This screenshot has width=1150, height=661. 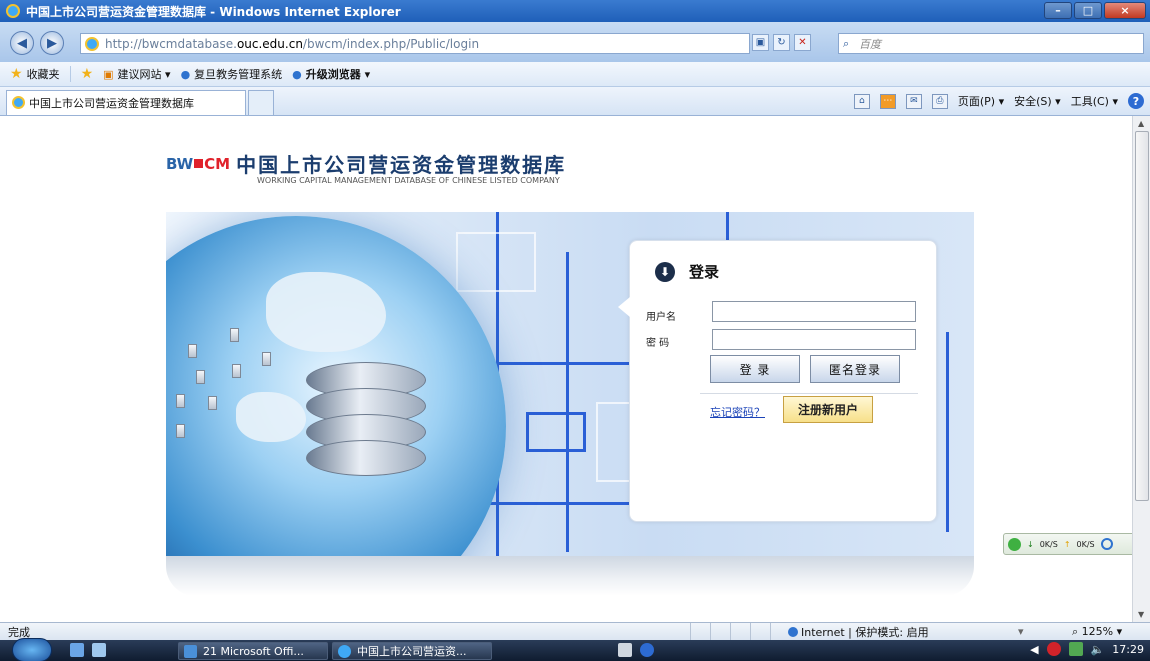 What do you see at coordinates (1088, 10) in the screenshot?
I see `maximize-button: □` at bounding box center [1088, 10].